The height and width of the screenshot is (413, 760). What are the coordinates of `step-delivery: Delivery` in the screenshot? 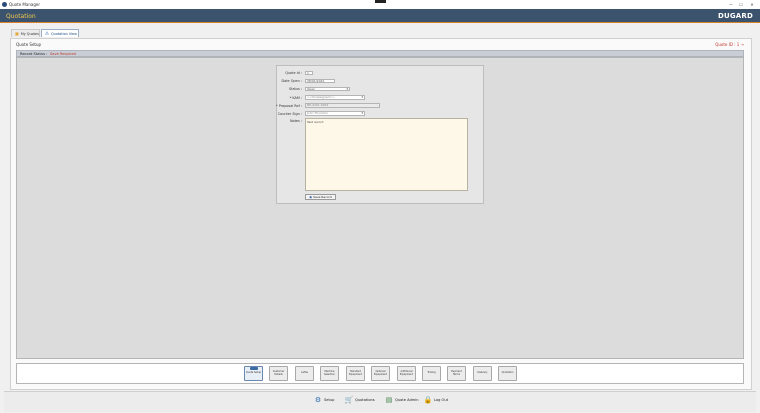 It's located at (482, 373).